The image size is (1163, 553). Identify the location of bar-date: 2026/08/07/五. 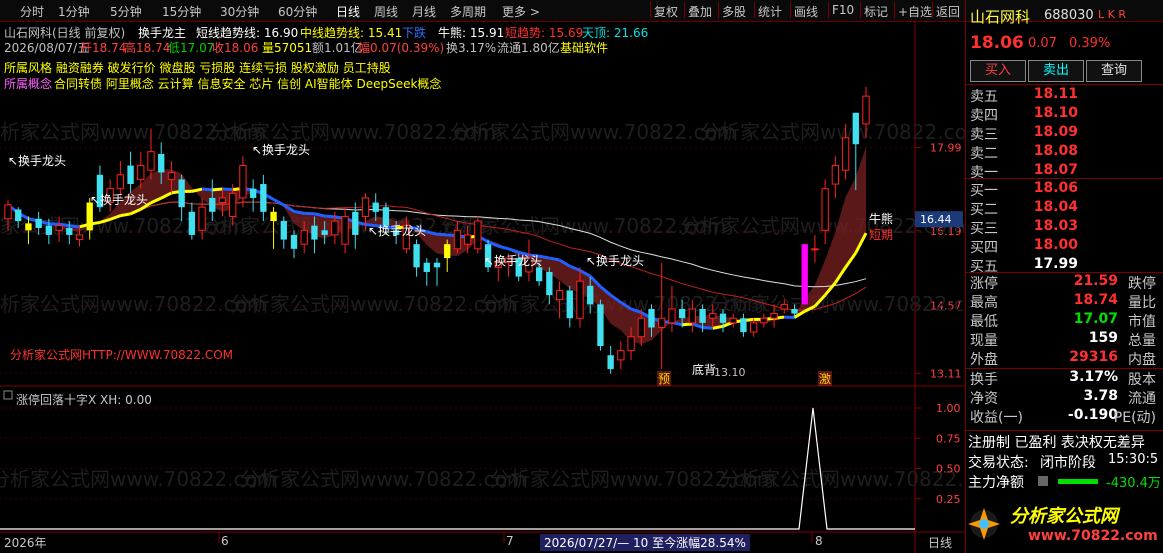
(47, 48).